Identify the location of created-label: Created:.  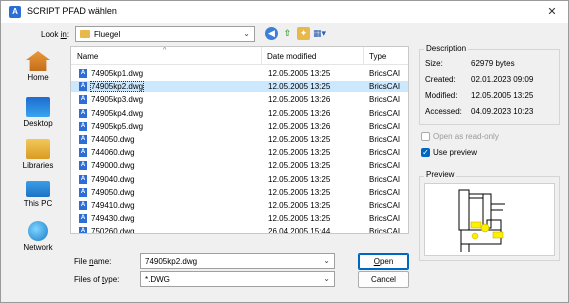
(440, 79).